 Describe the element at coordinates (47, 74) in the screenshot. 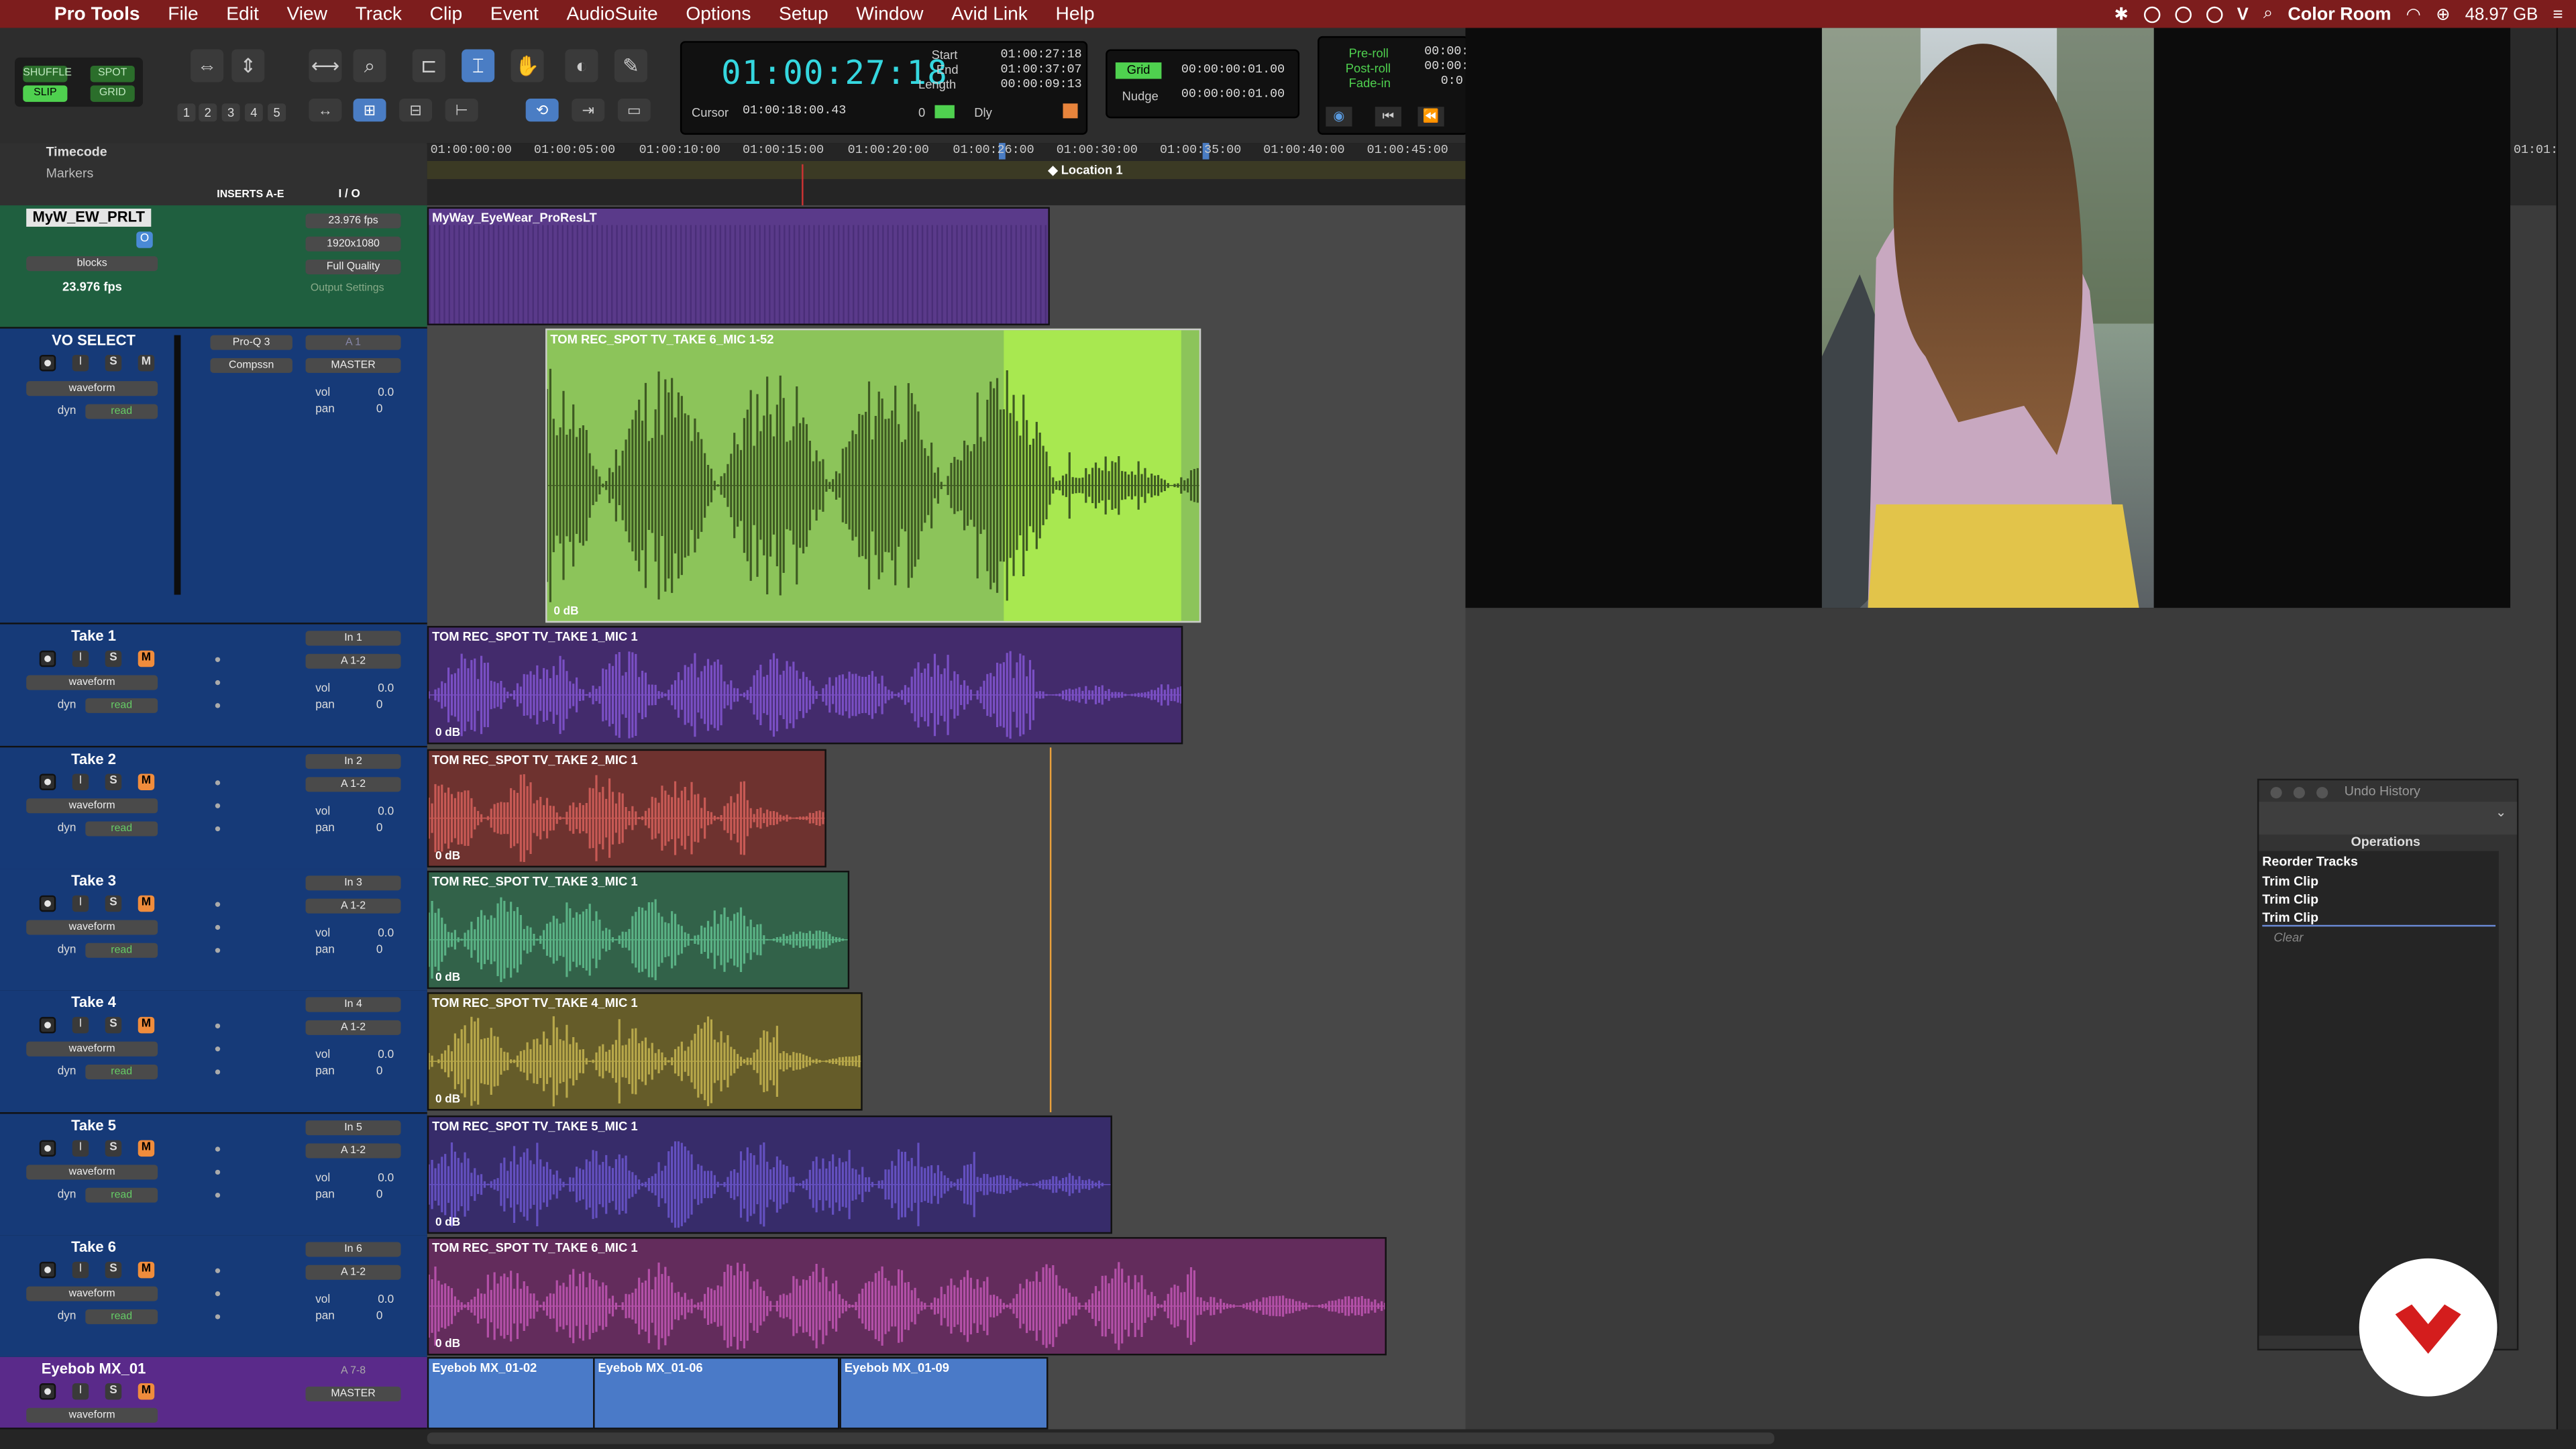

I see `shuffle-button: SHUFFLE` at that location.